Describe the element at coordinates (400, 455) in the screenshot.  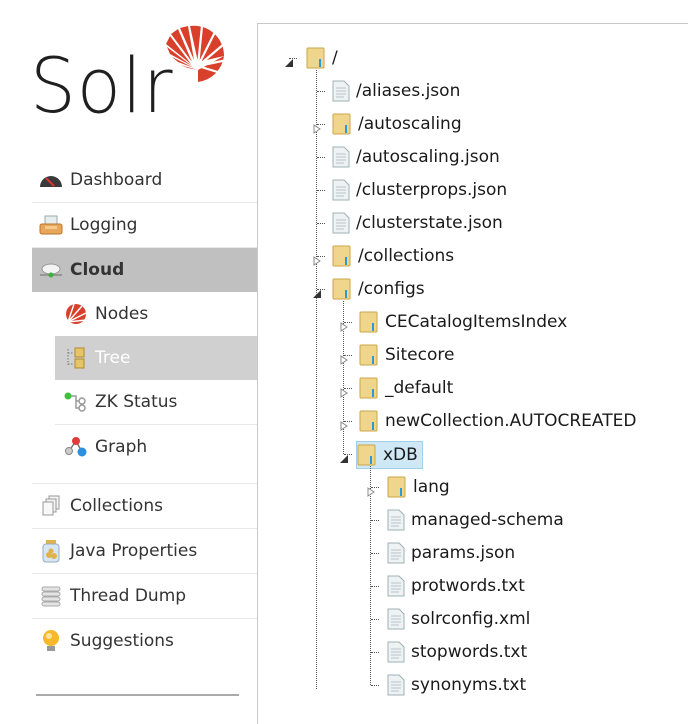
I see `tree-node-label: xDB` at that location.